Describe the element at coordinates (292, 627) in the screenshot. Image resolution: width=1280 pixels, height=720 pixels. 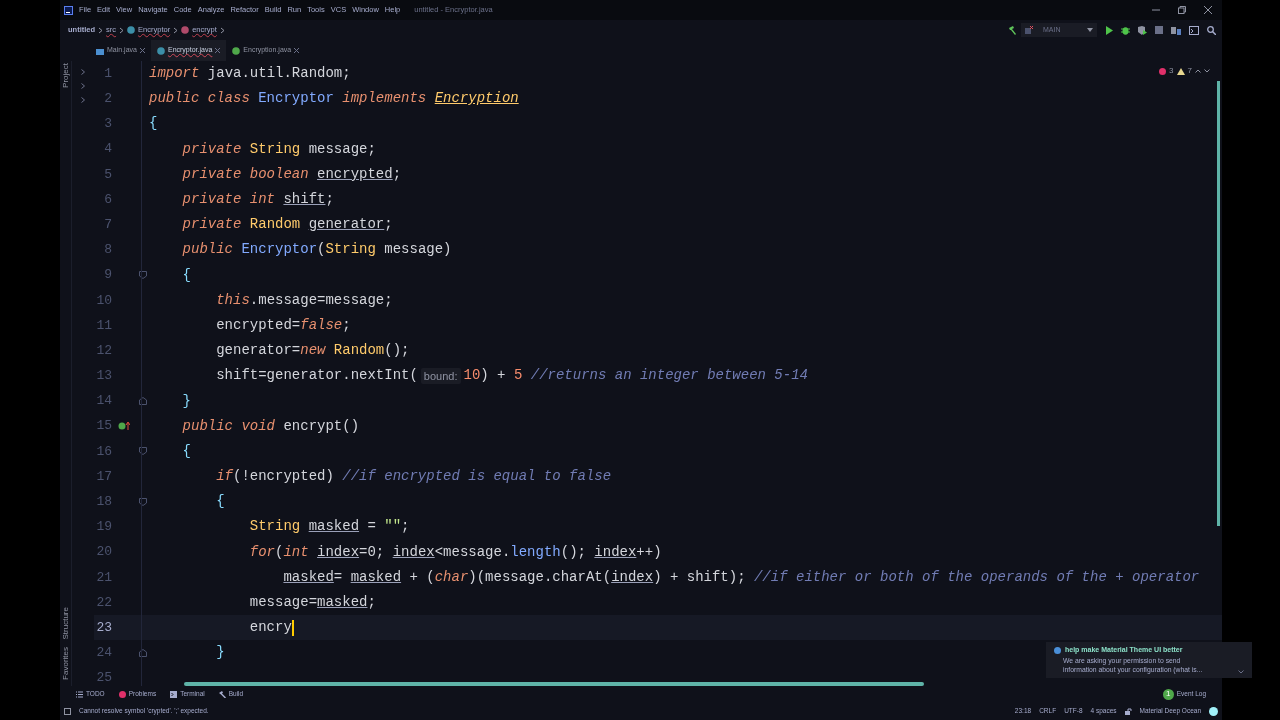
I see `text-cursor` at that location.